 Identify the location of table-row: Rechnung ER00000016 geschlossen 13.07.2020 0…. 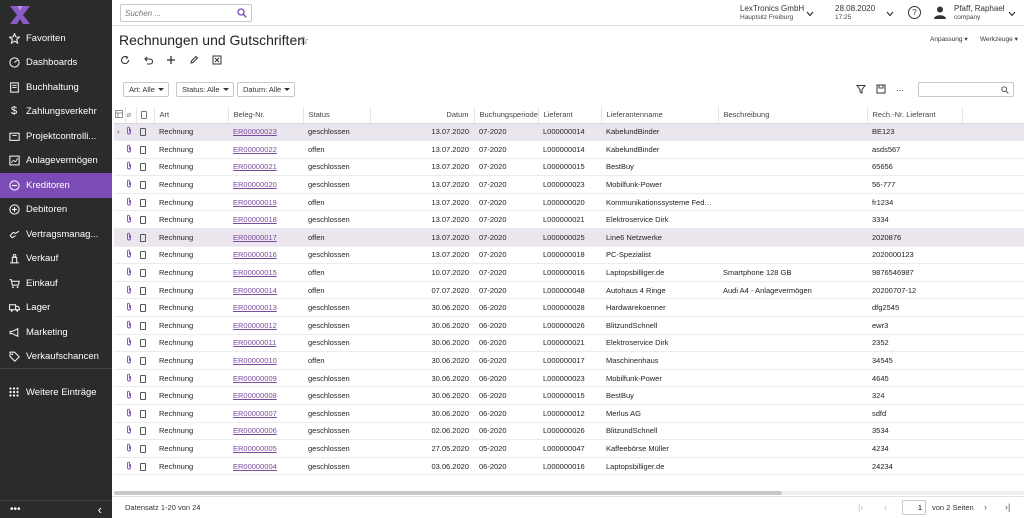
(569, 255).